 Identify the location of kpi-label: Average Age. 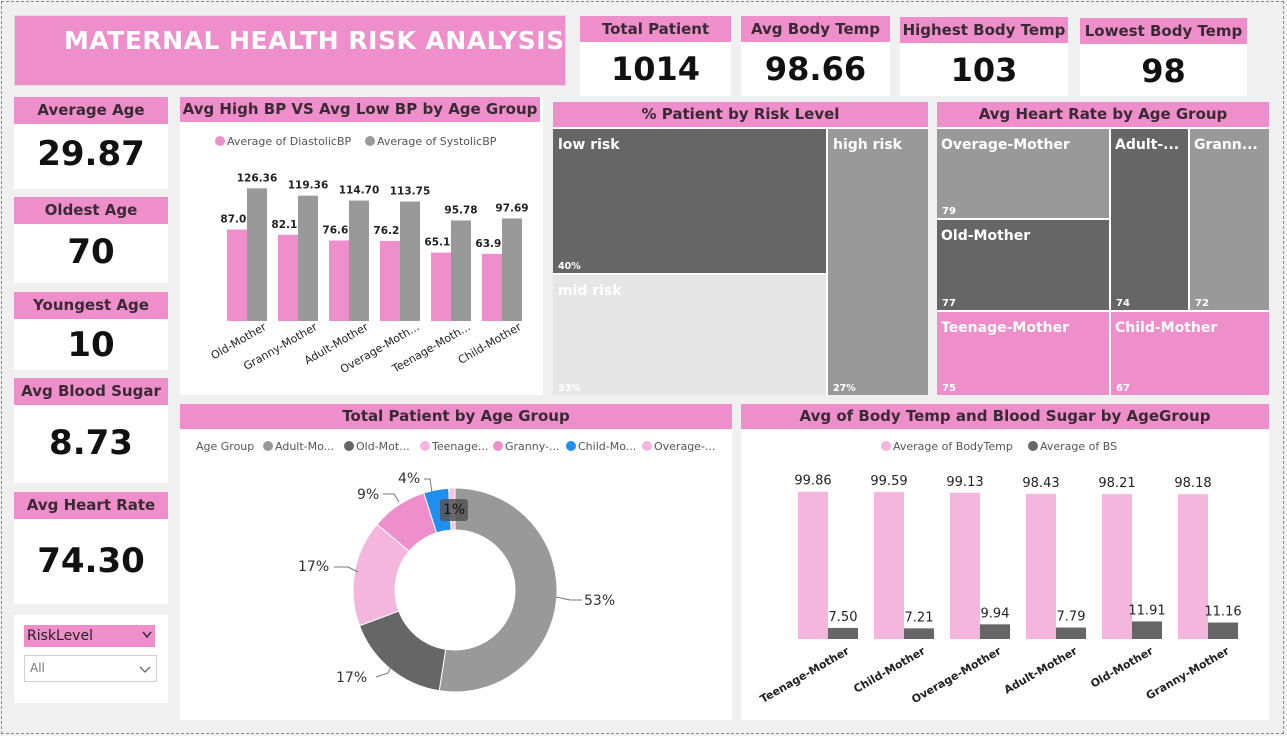
(91, 110).